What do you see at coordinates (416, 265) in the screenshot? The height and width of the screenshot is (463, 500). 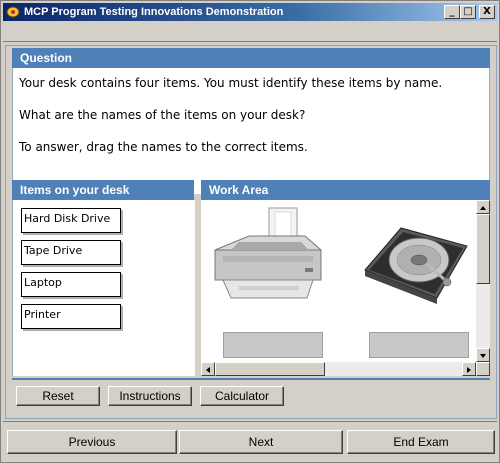 I see `hard-disk-image` at bounding box center [416, 265].